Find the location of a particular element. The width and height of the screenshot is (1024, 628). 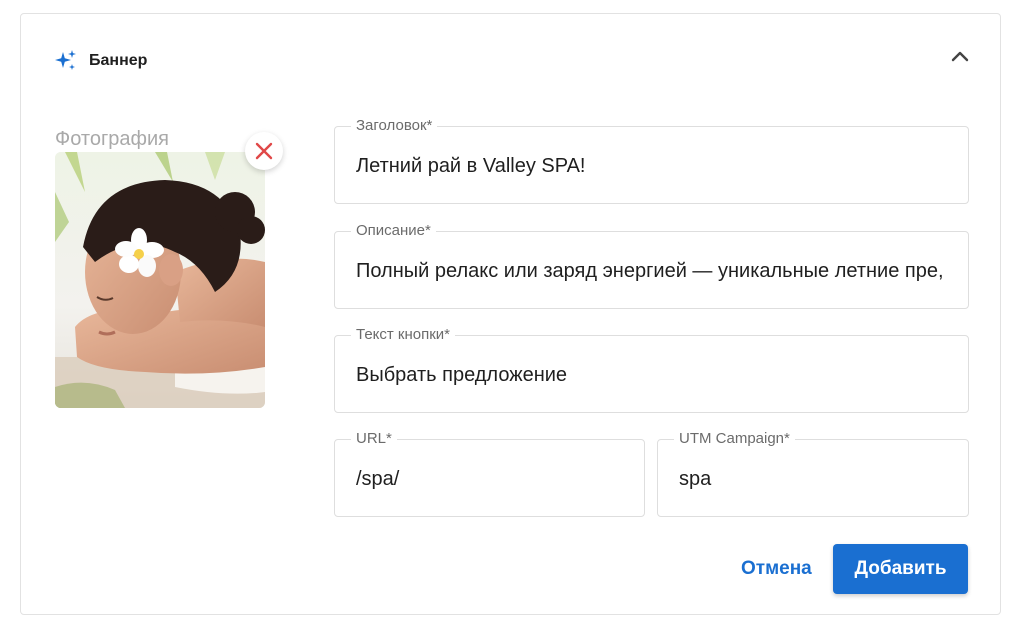

title-field-label: Заголовок* is located at coordinates (394, 126).